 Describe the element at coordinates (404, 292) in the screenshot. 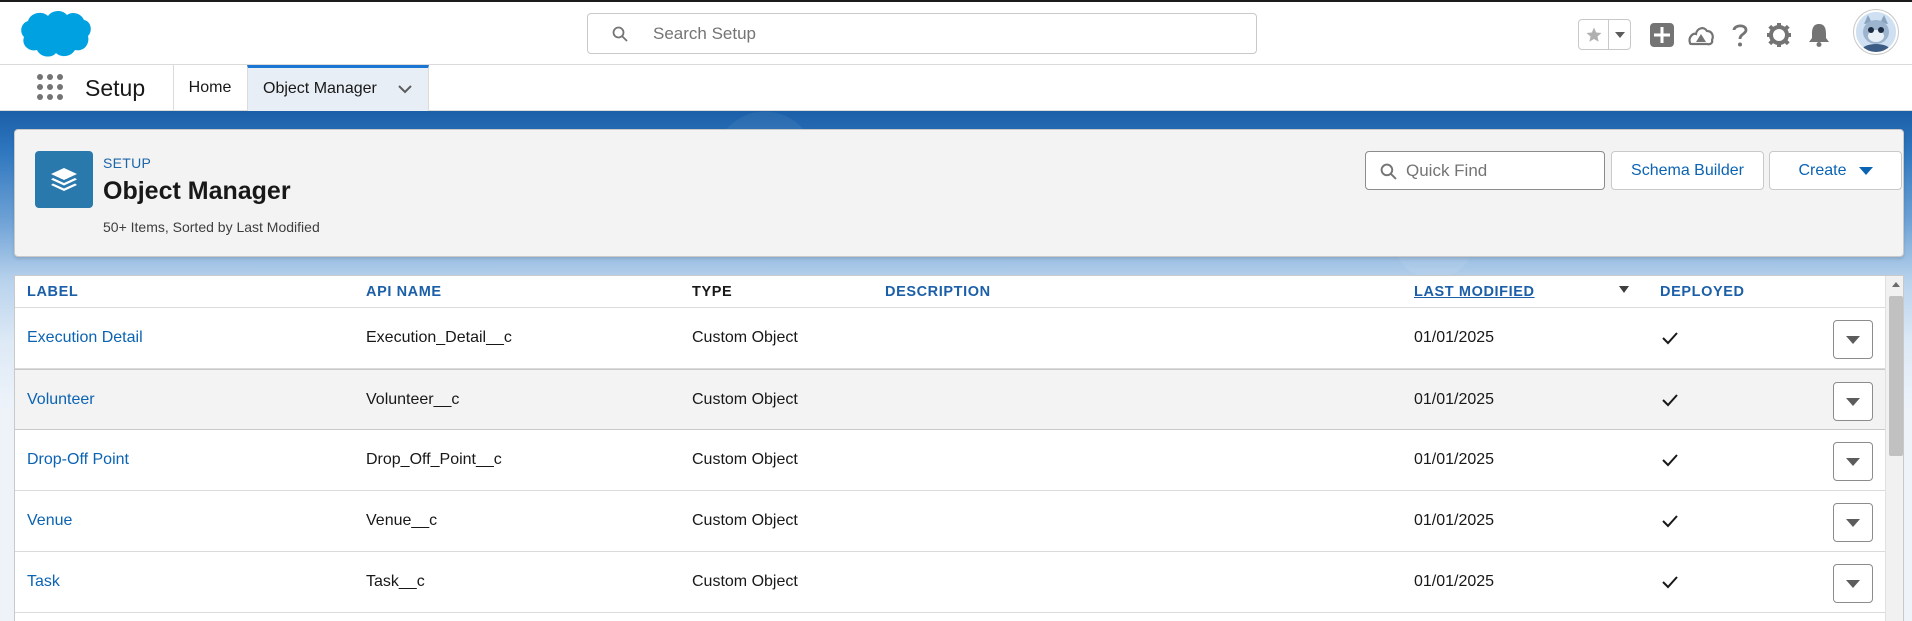

I see `column-header-api-name: API NAME` at that location.